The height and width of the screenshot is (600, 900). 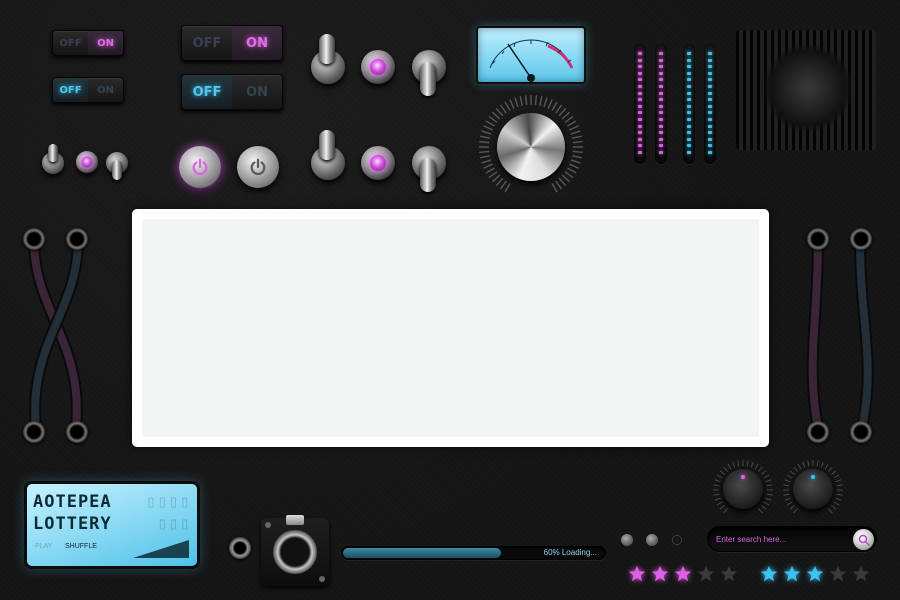 I want to click on mini-toggle-lever, so click(x=53, y=153).